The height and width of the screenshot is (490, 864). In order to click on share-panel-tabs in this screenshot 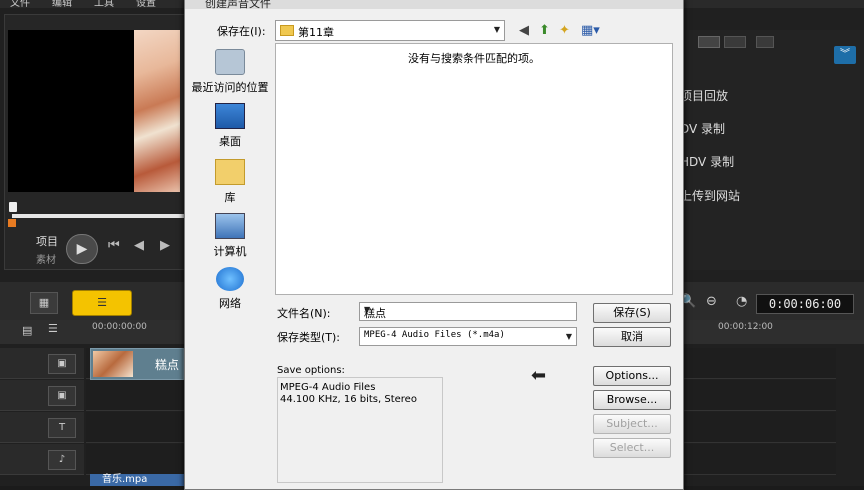, I will do `click(760, 42)`.